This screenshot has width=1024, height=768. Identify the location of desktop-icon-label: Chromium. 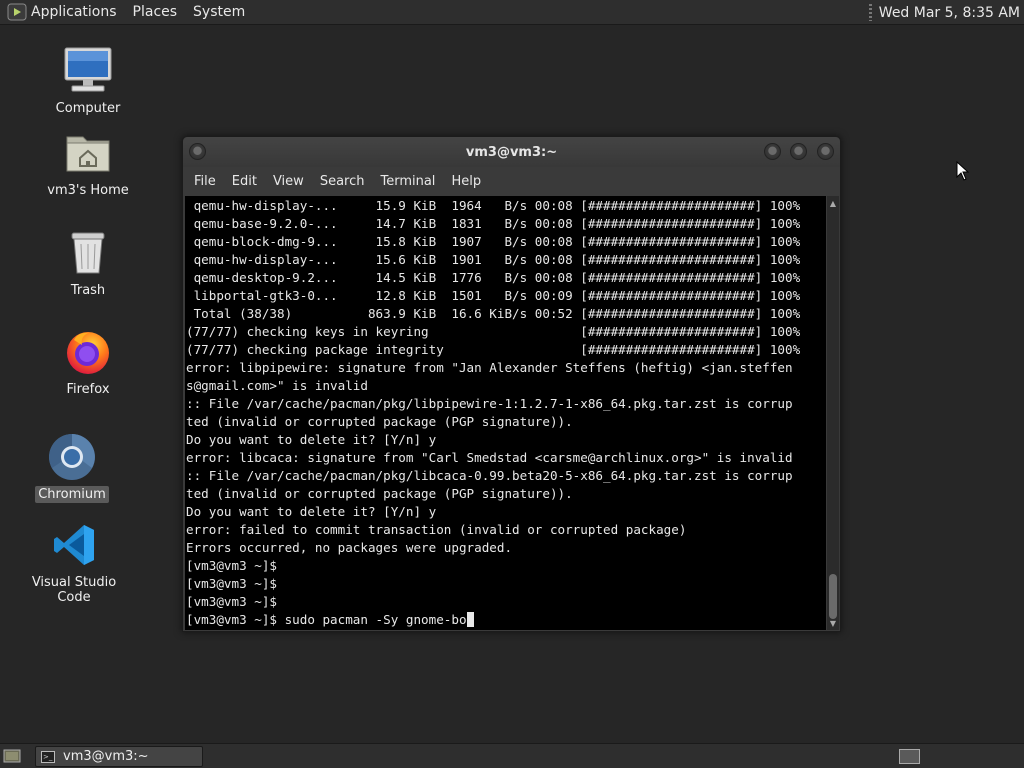
(72, 494).